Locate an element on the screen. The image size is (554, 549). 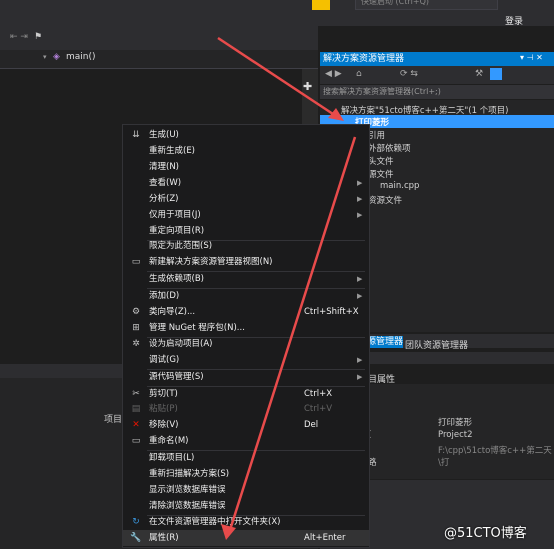
property-value-name: 打印菱形 is located at coordinates (455, 422).